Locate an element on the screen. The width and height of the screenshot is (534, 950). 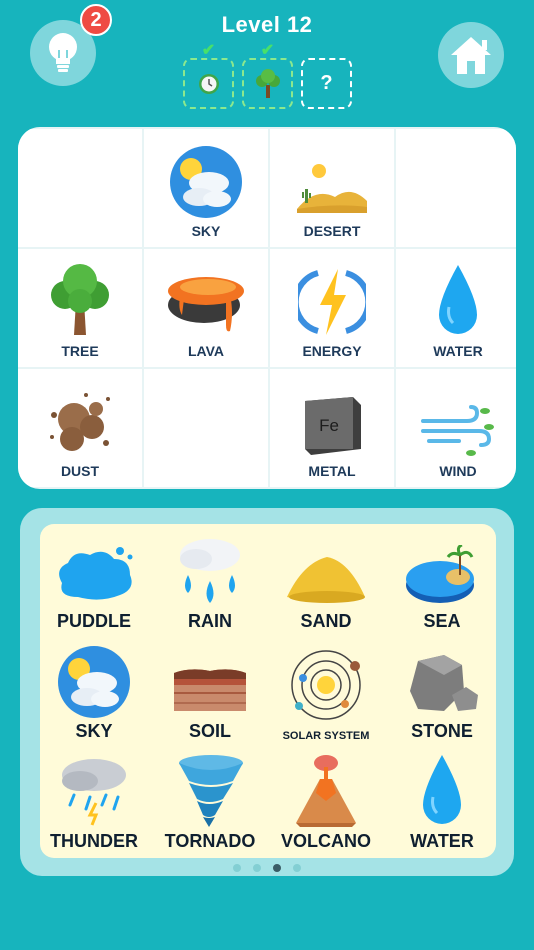
inventory-item-puddle: PUDDLE is located at coordinates (94, 583).